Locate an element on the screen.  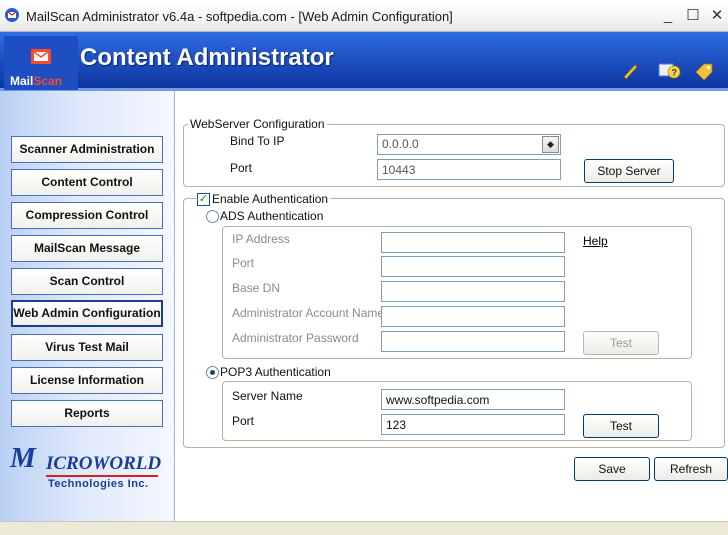
pop3-port-field is located at coordinates (473, 424).